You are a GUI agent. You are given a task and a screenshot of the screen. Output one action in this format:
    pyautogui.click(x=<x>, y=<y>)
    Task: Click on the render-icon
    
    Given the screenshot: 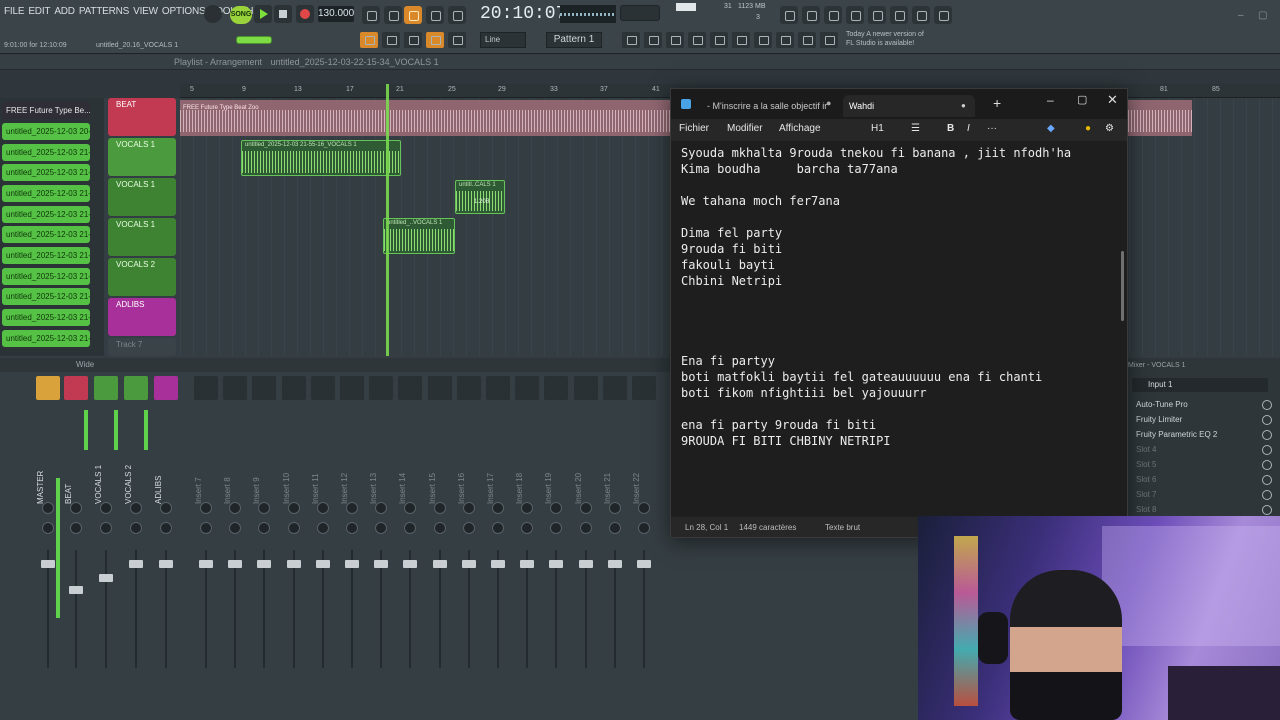 What is the action you would take?
    pyautogui.click(x=899, y=15)
    